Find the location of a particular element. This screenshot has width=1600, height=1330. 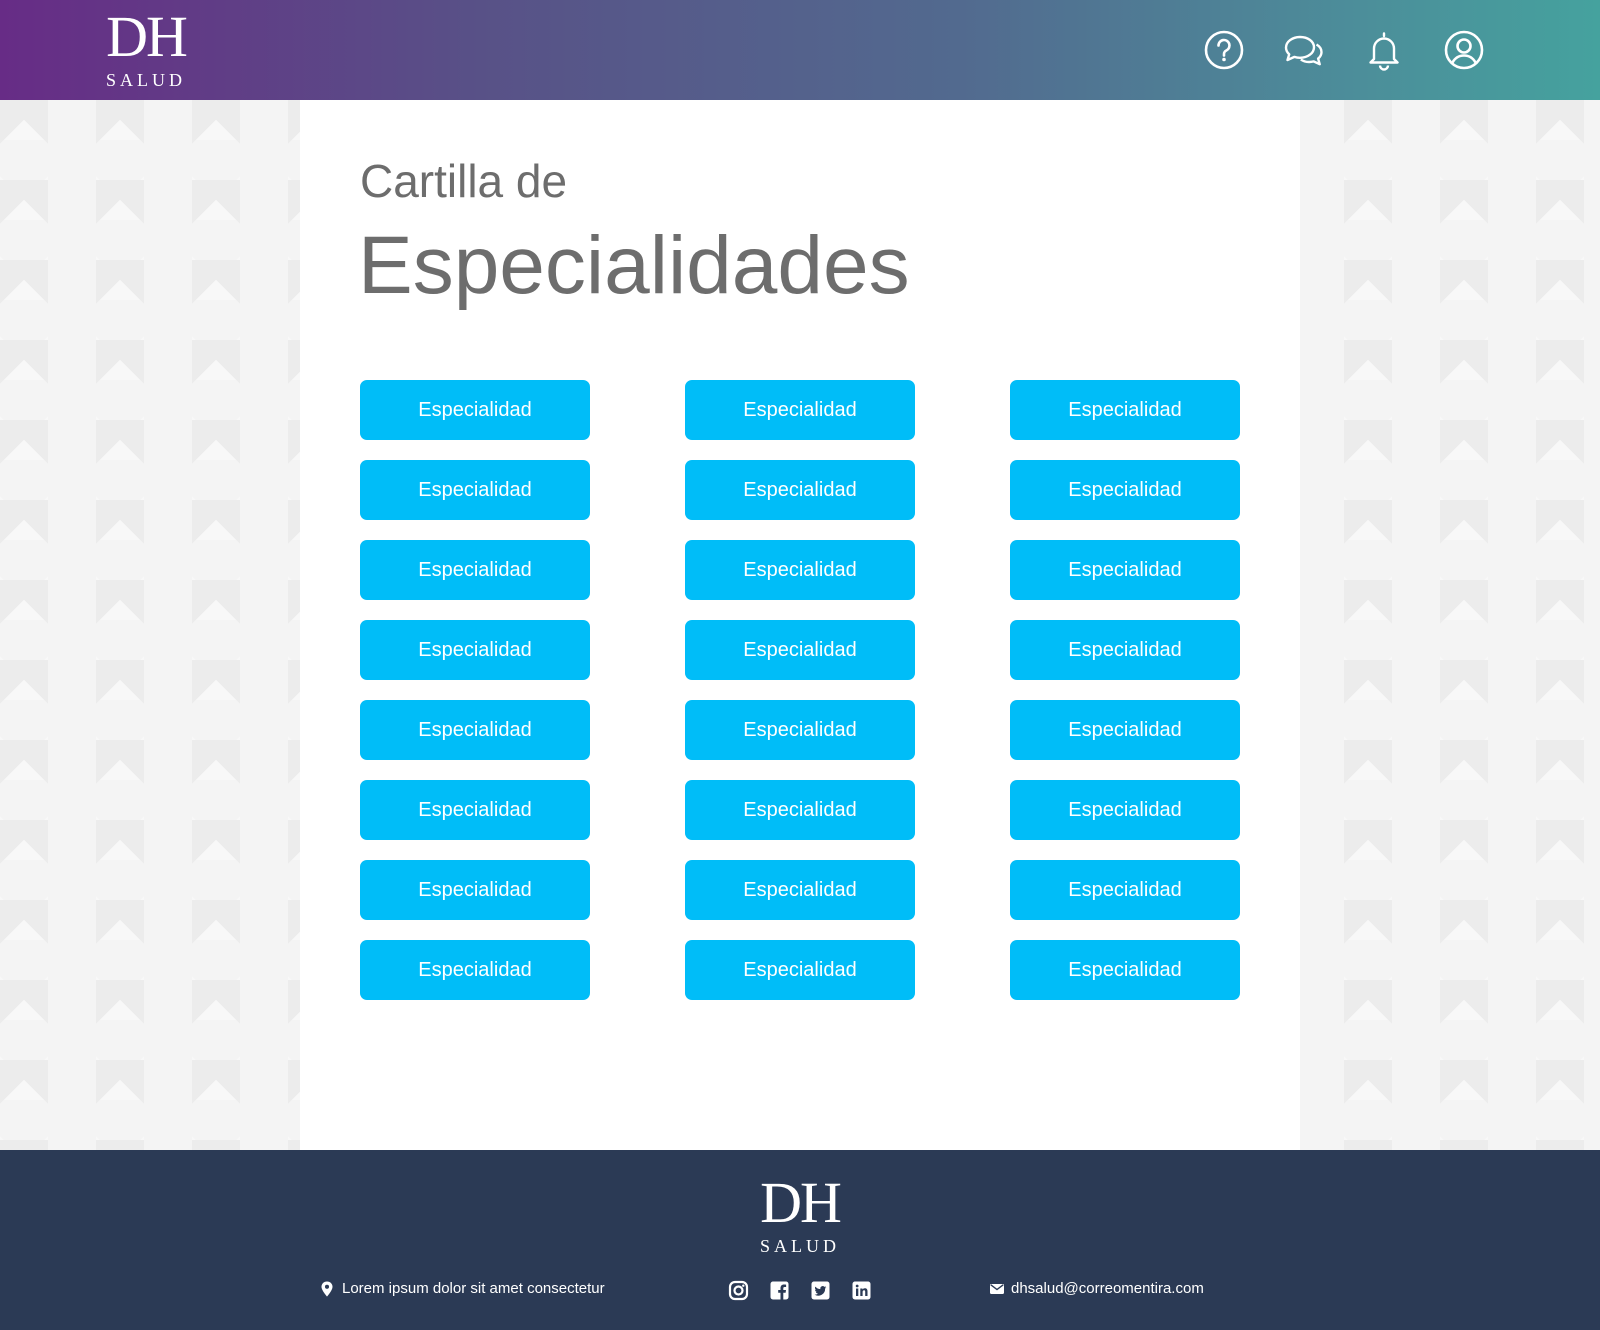

top-header: DH SALUD is located at coordinates (800, 50).